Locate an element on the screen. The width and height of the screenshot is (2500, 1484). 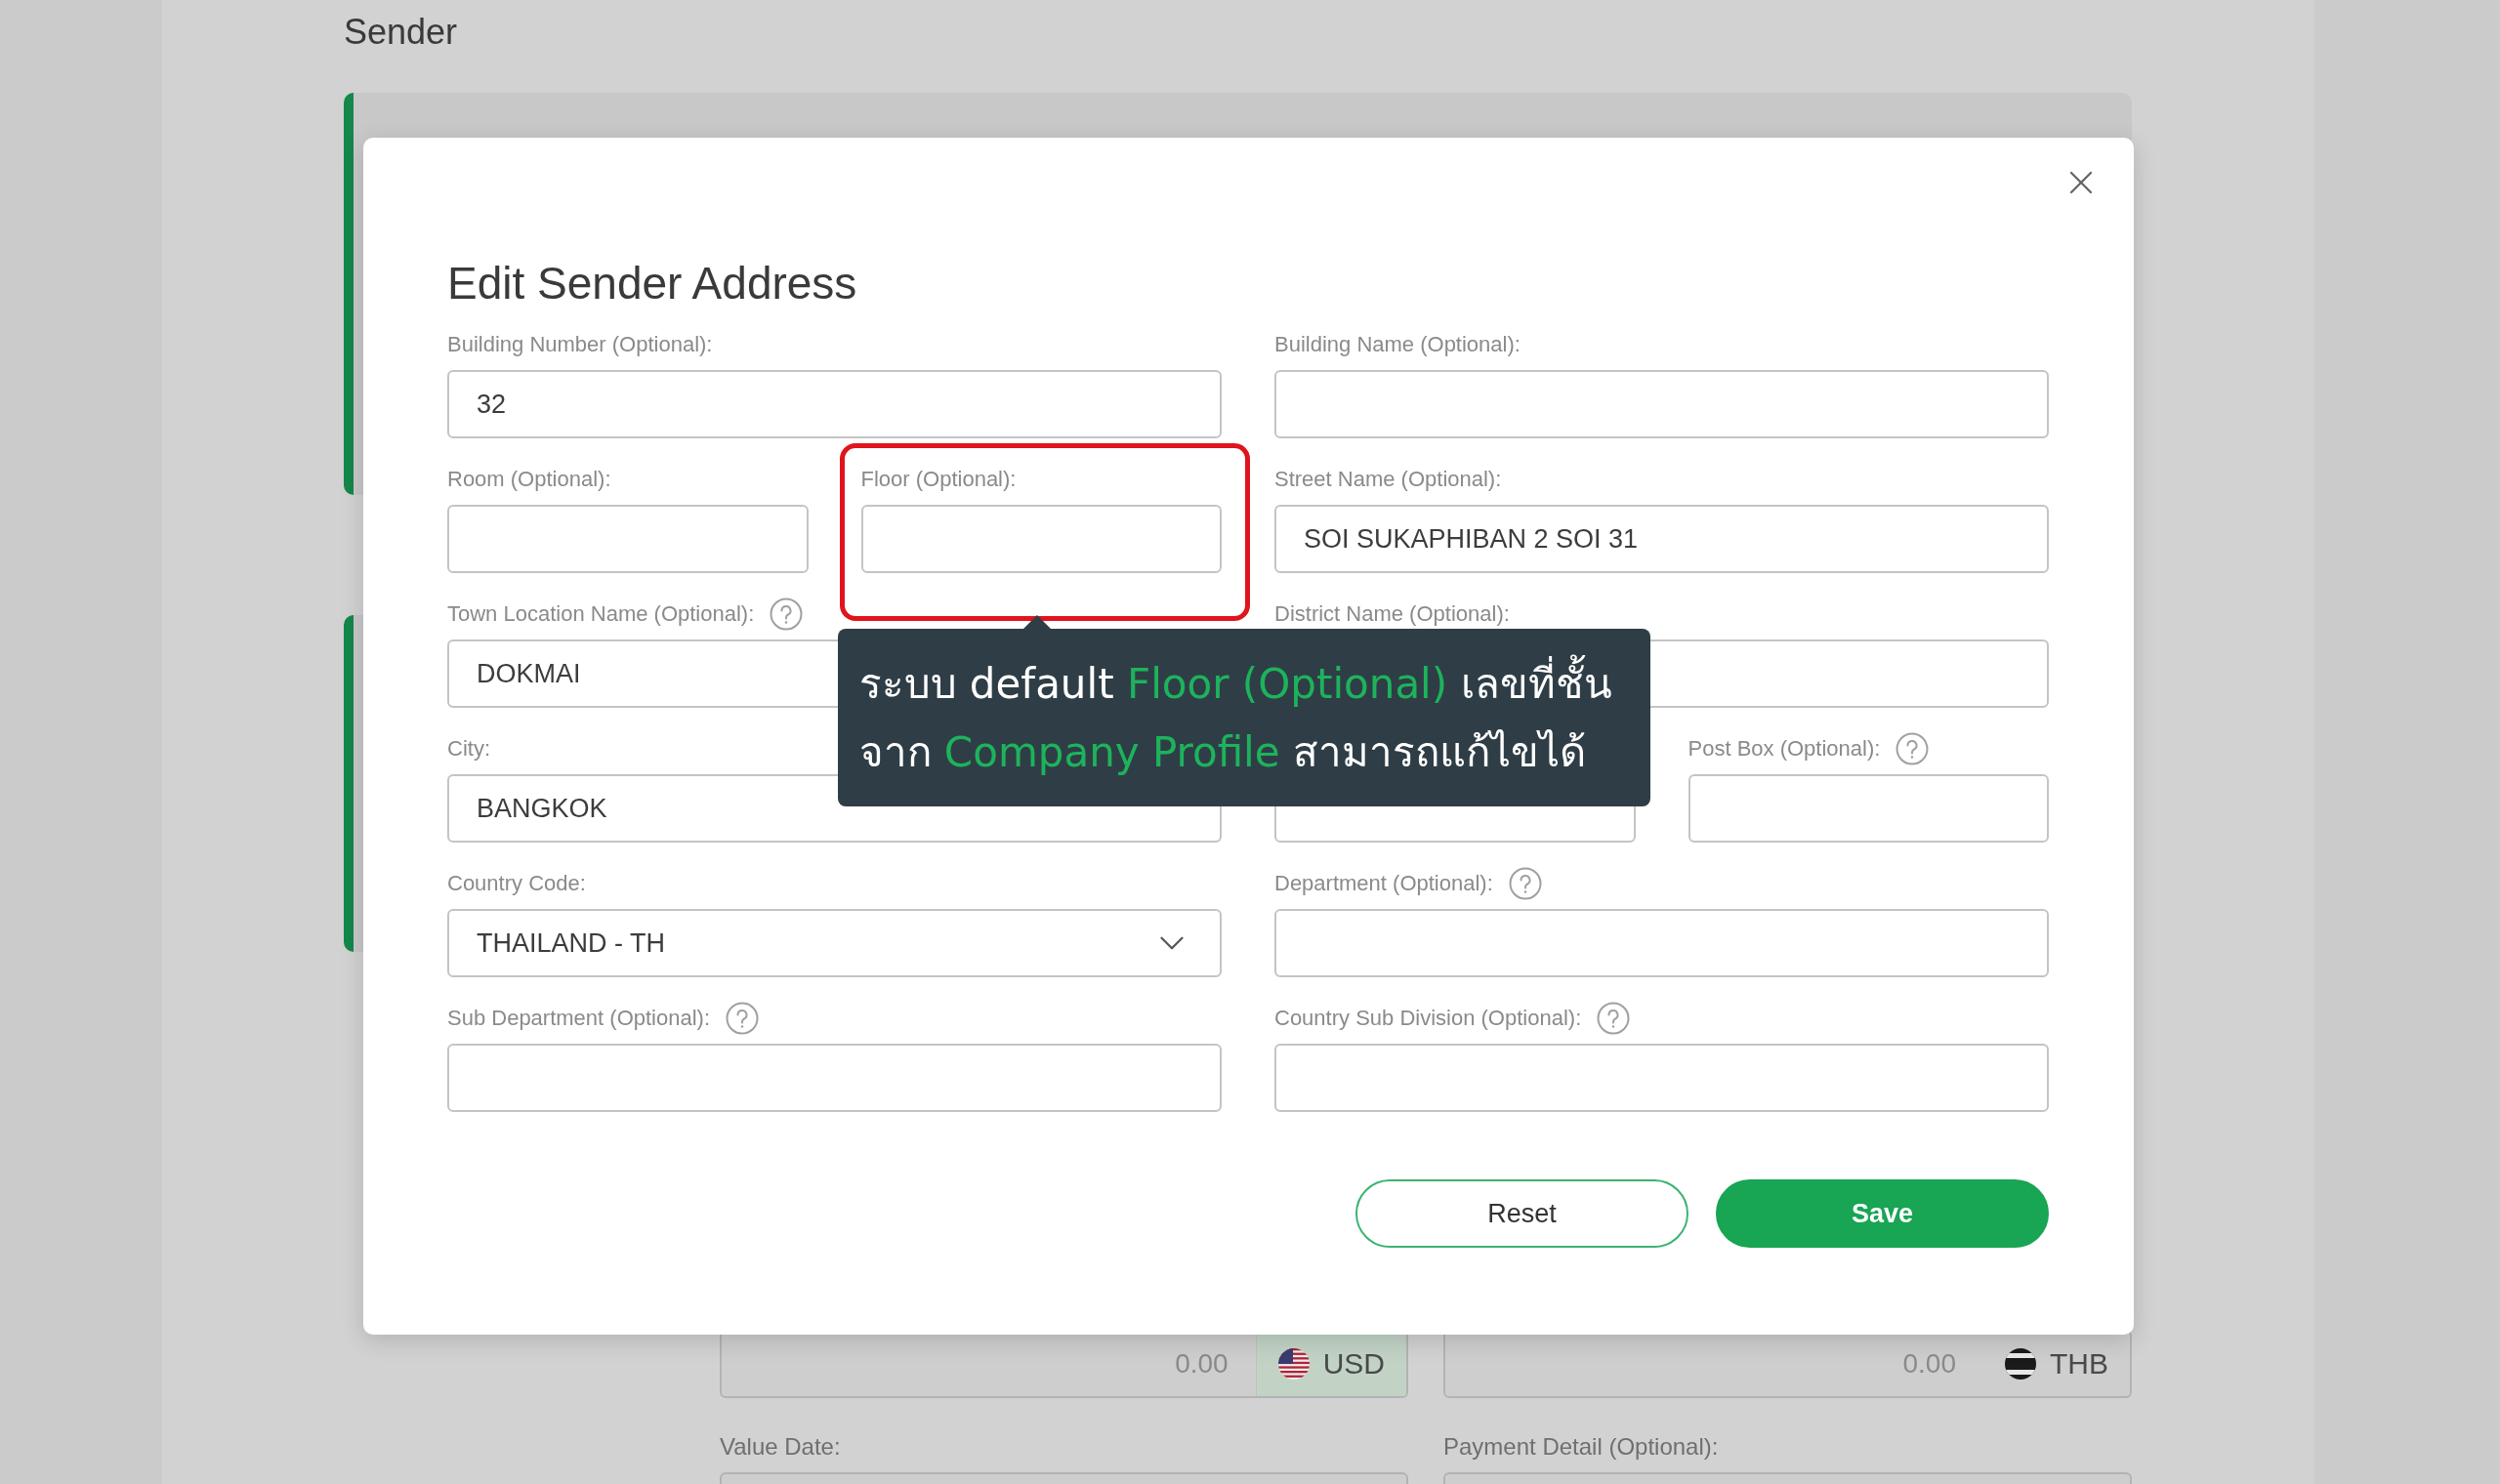
reset-button: Reset is located at coordinates (1521, 1214).